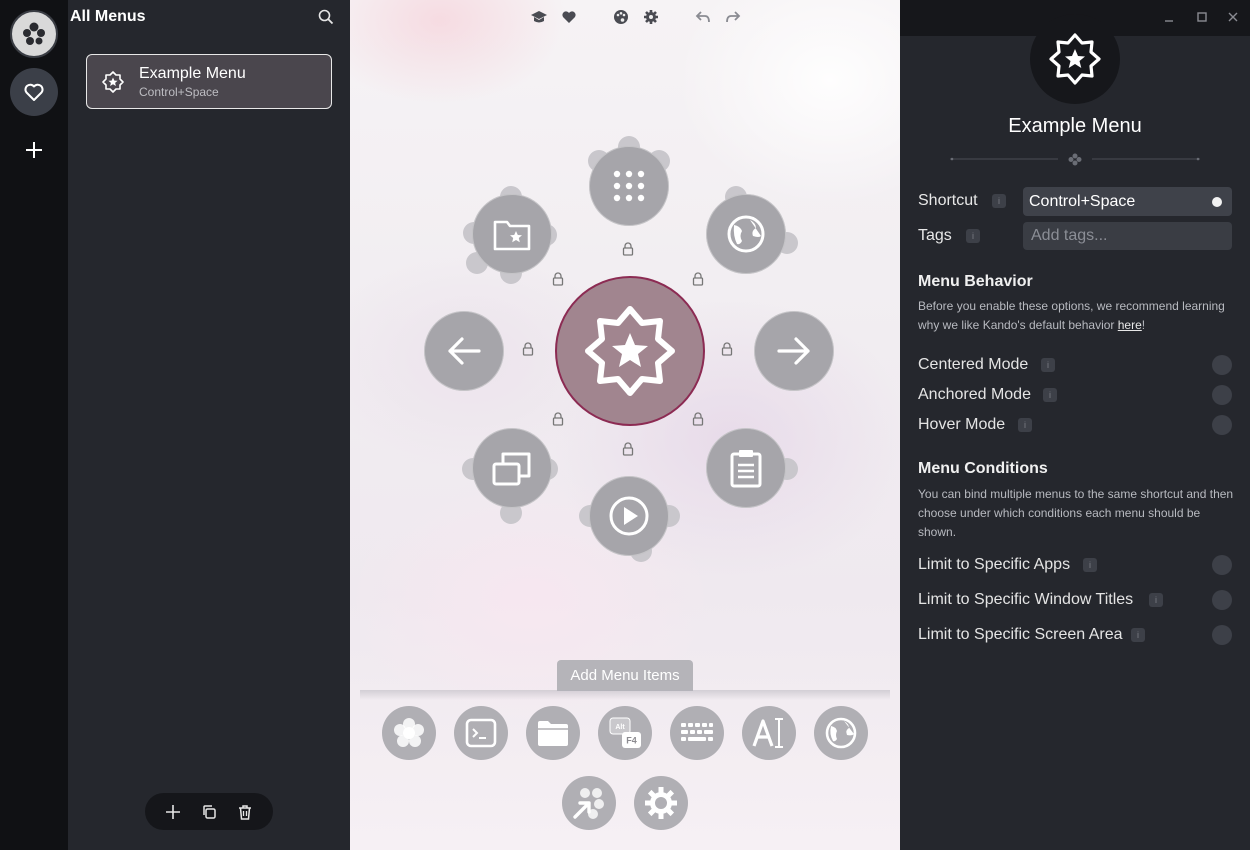 The height and width of the screenshot is (850, 1250). What do you see at coordinates (1075, 126) in the screenshot?
I see `menu-name-title: Example Menu` at bounding box center [1075, 126].